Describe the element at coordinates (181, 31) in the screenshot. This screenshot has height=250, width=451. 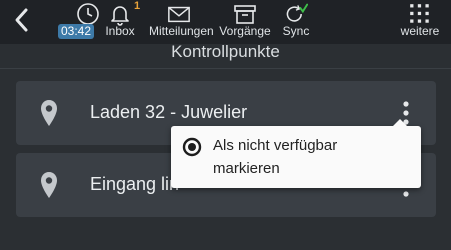
I see `messages-label: Mitteilungen` at that location.